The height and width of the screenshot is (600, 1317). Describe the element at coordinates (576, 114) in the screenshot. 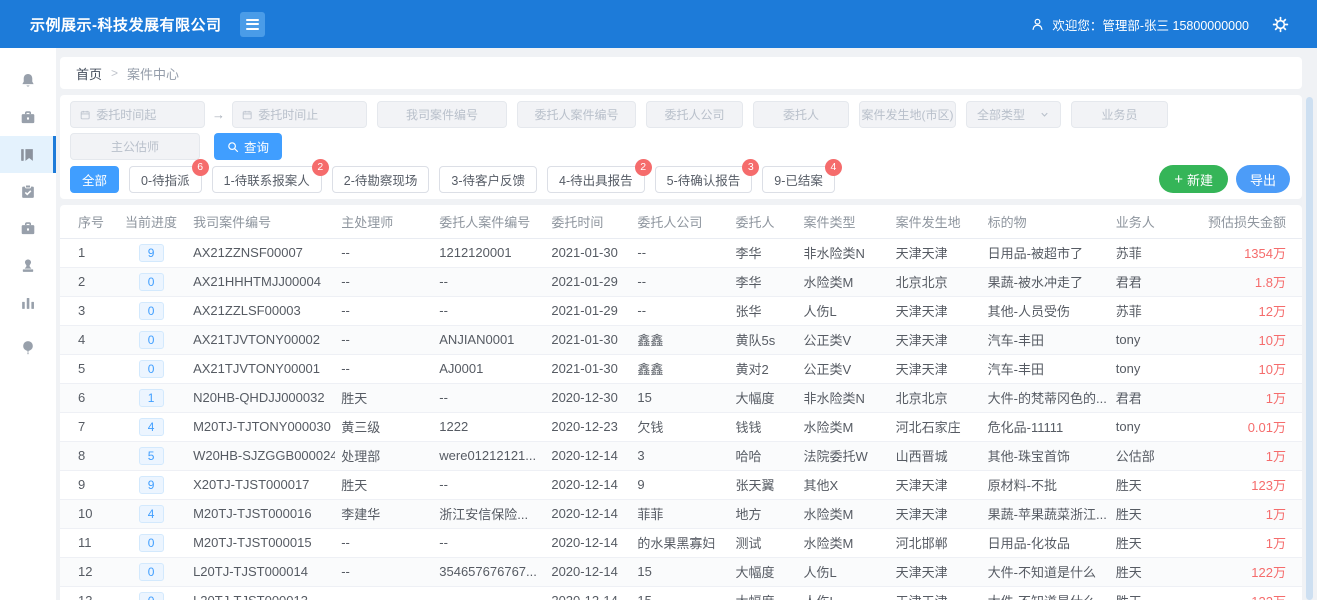

I see `client-case-no-input` at that location.